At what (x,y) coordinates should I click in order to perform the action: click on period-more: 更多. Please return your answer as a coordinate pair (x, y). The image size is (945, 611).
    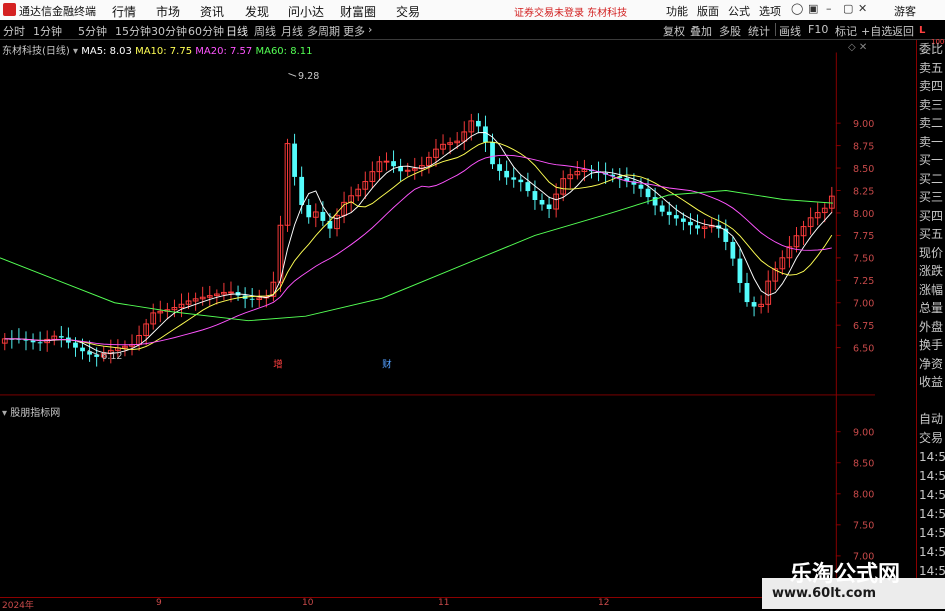
    Looking at the image, I should click on (354, 31).